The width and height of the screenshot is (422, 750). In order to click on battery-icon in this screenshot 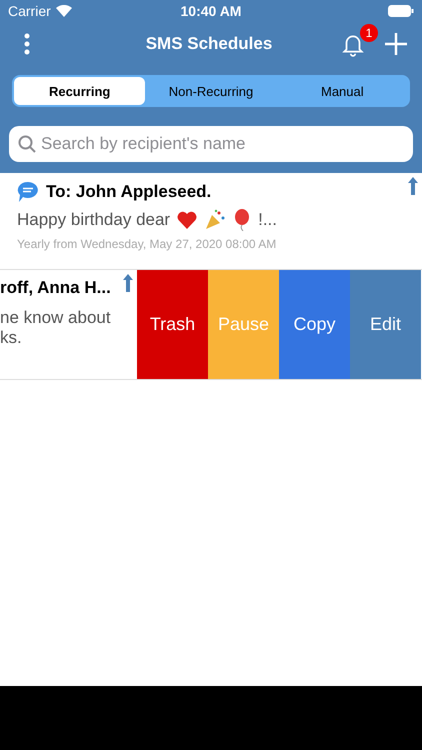, I will do `click(401, 11)`.